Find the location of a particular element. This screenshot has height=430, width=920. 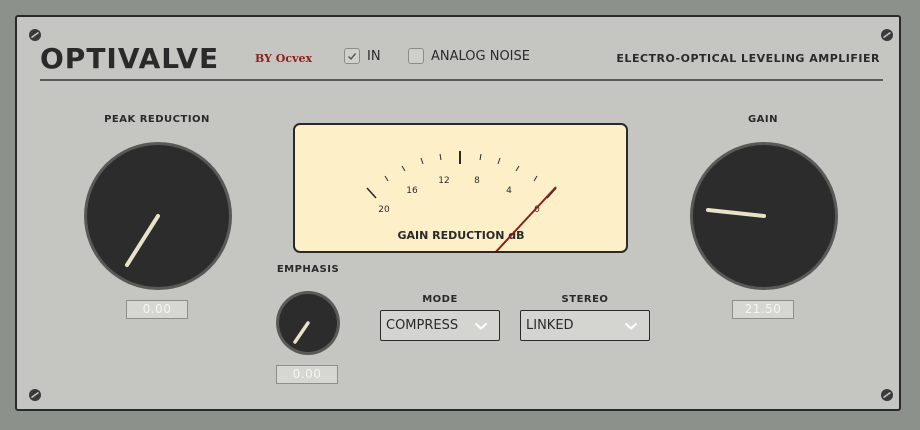

peak-reduction-value: 0.00 is located at coordinates (157, 309).